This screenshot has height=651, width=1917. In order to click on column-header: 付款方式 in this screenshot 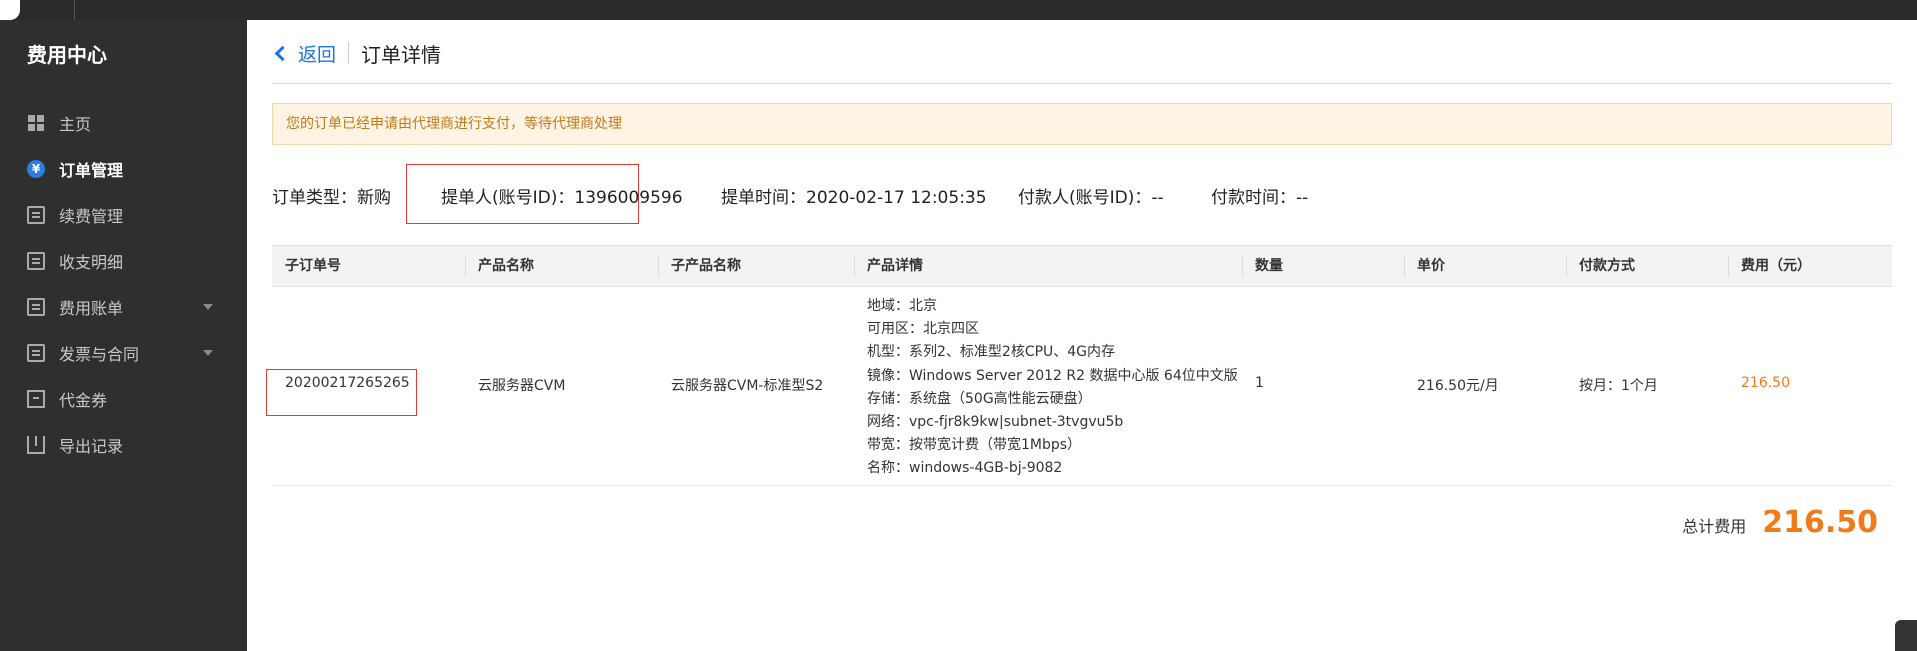, I will do `click(1607, 266)`.